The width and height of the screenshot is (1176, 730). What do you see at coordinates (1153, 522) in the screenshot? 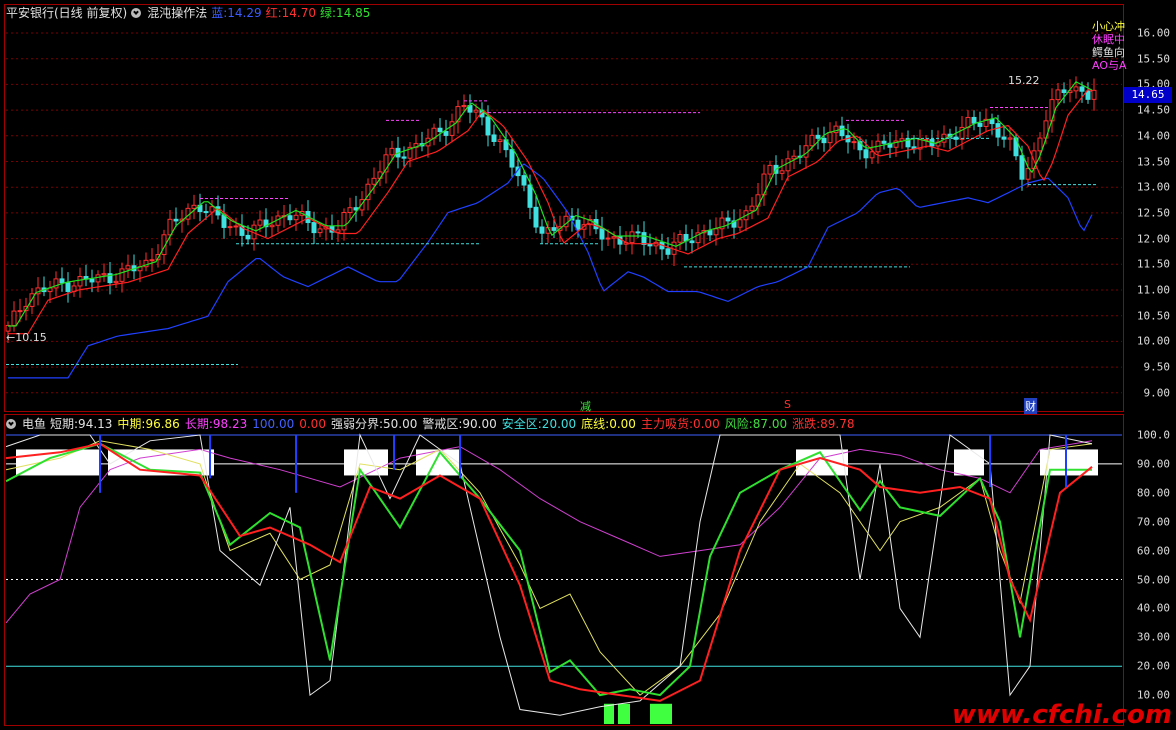
I see `osc-tick-3: 70.00` at bounding box center [1153, 522].